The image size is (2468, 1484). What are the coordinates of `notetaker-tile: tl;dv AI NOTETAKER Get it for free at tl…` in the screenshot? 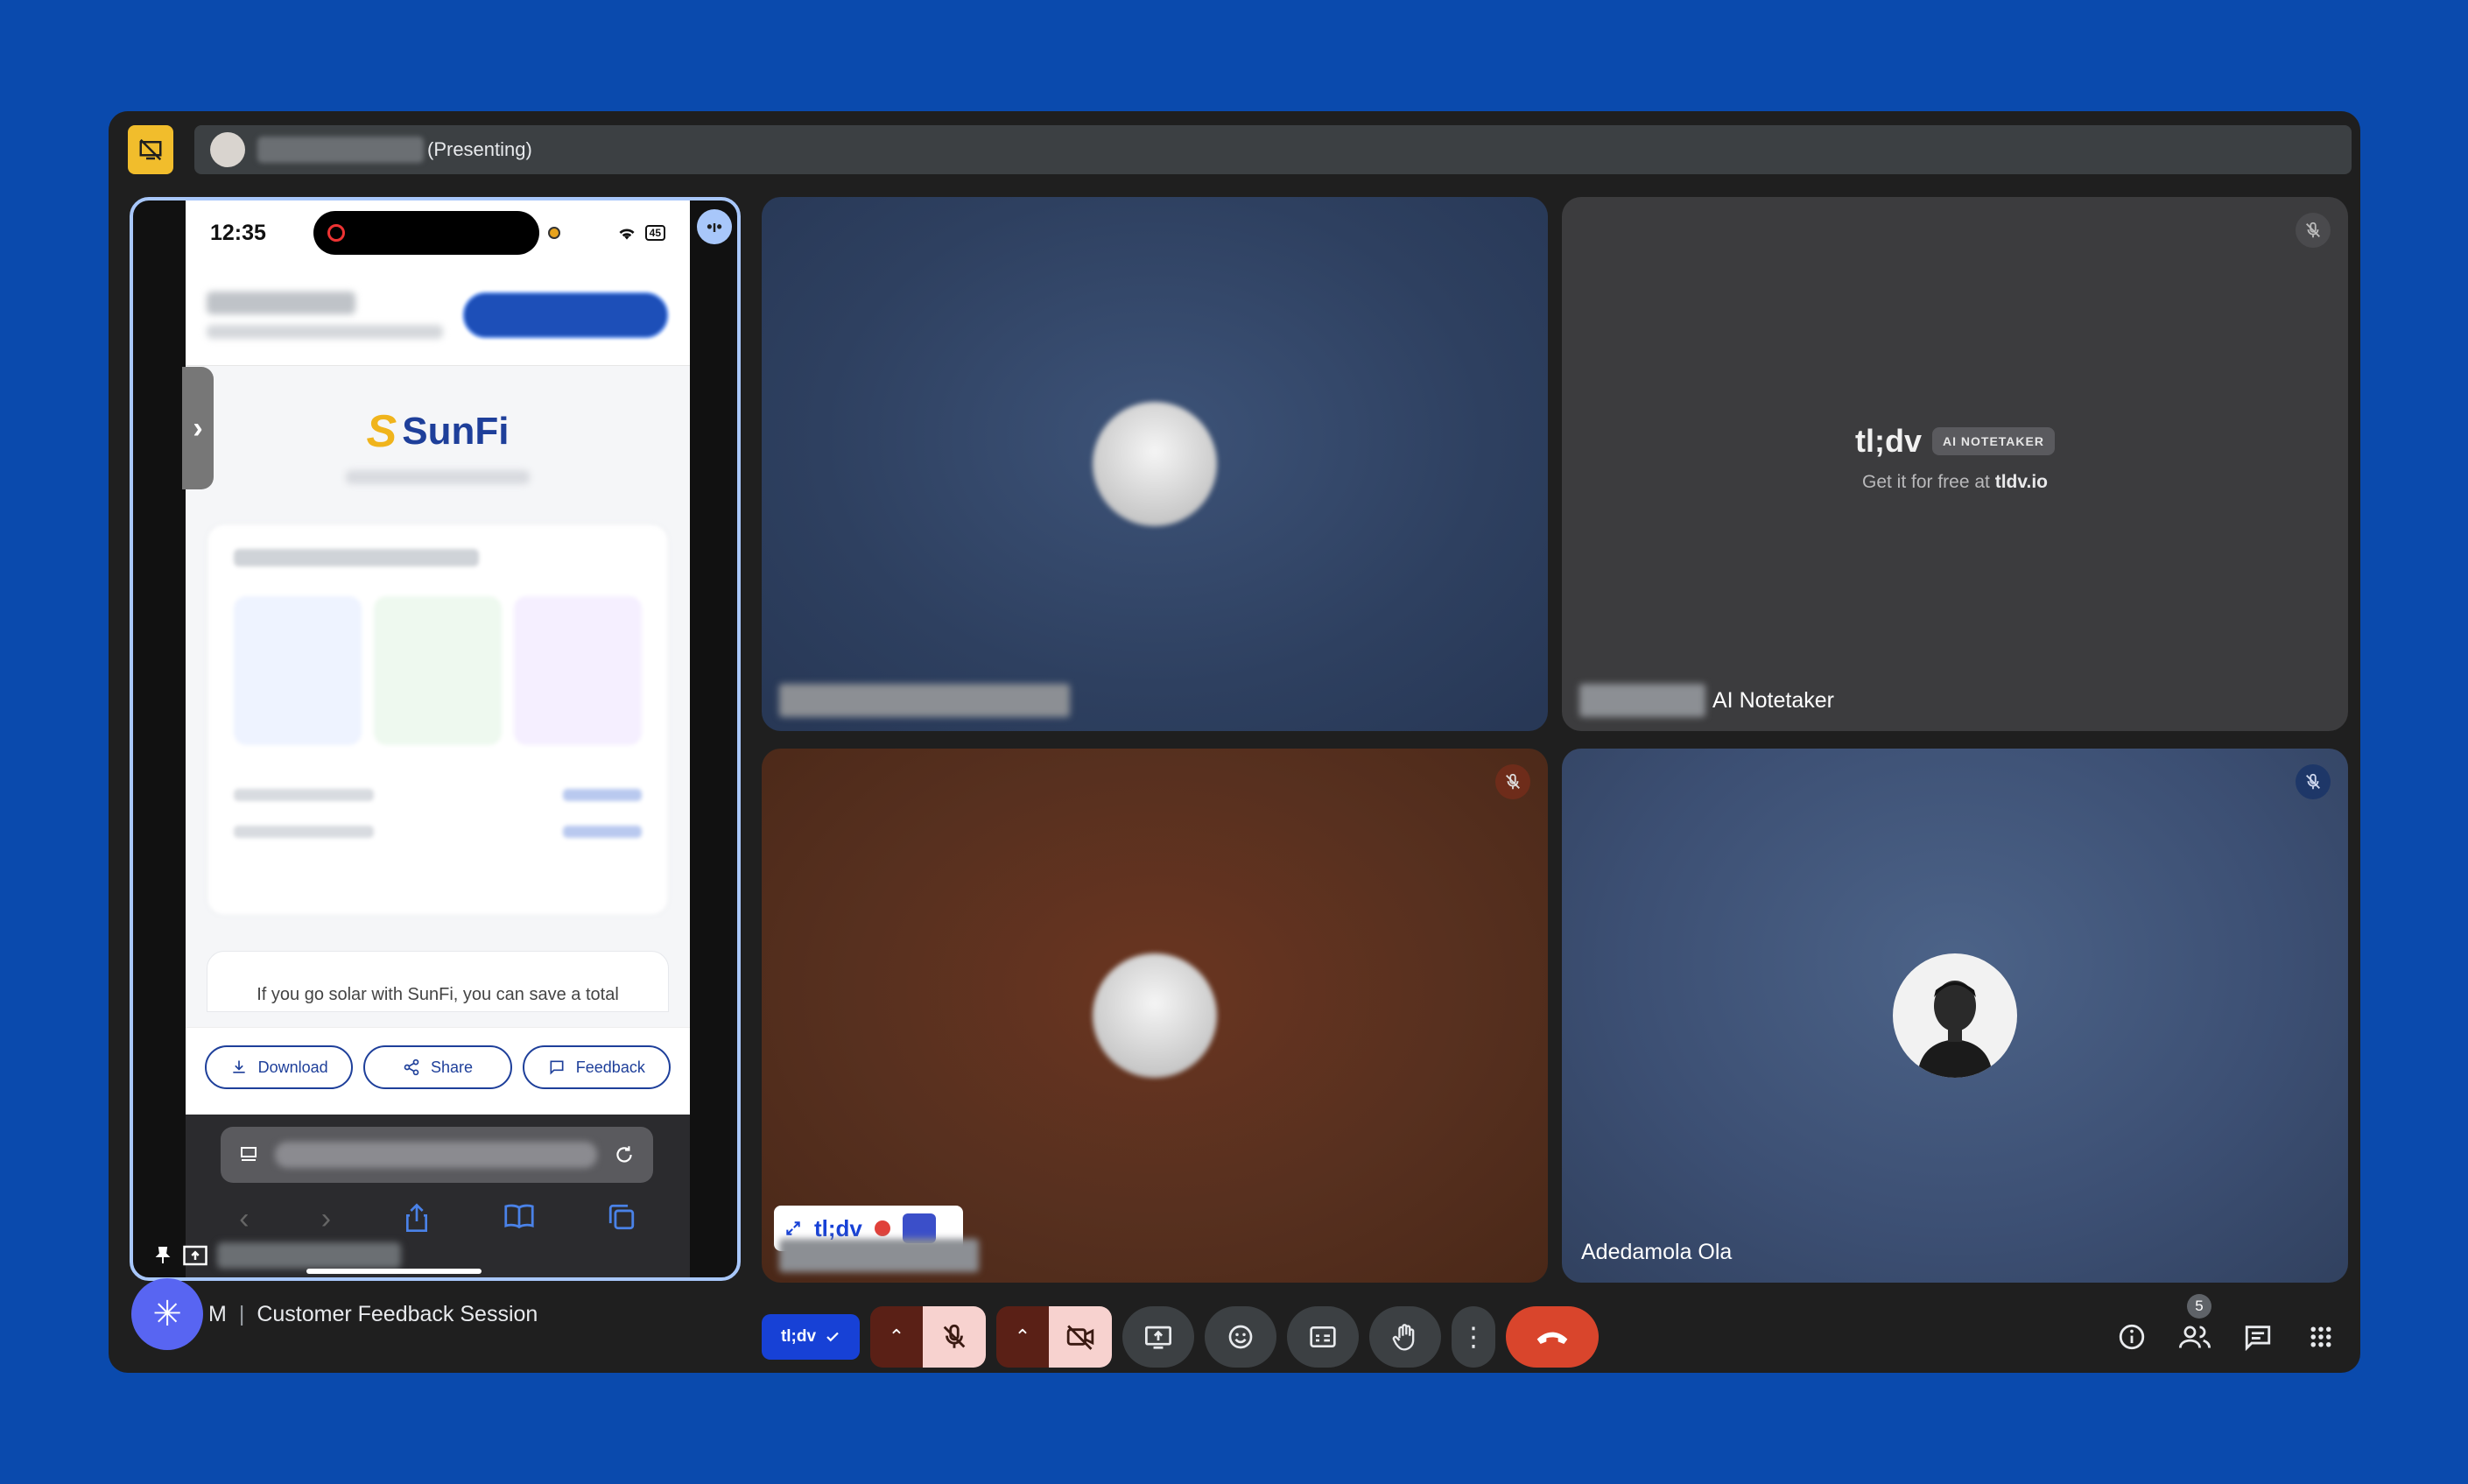 It's located at (1955, 464).